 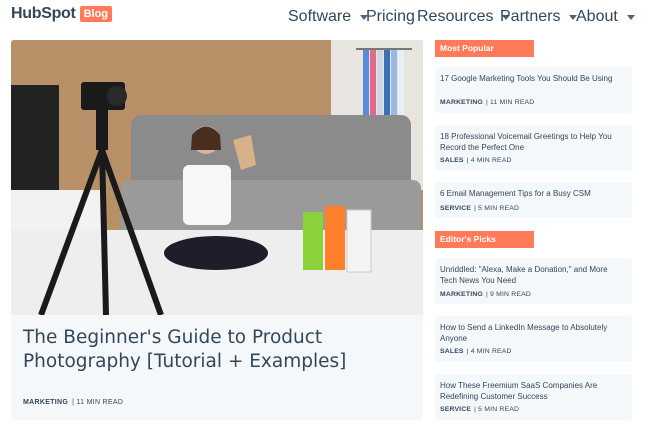 I want to click on hubspot-logo: HubSpot Blog, so click(x=62, y=14).